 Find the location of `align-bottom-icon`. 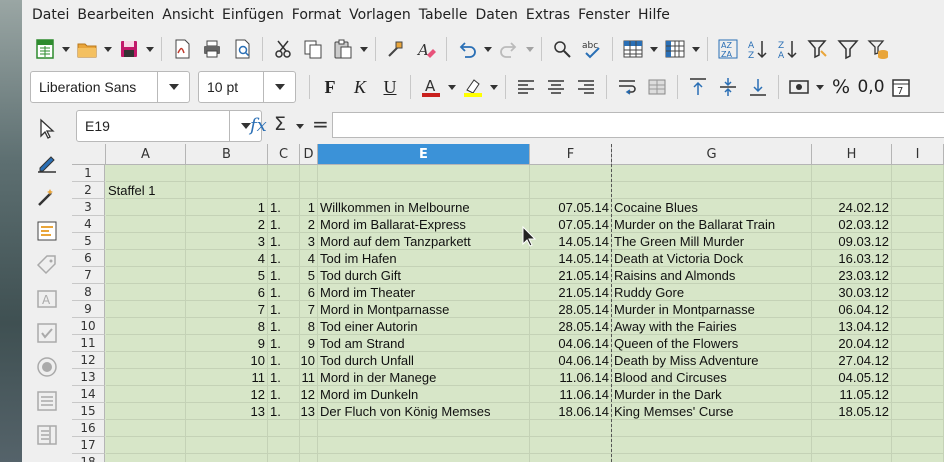

align-bottom-icon is located at coordinates (758, 87).